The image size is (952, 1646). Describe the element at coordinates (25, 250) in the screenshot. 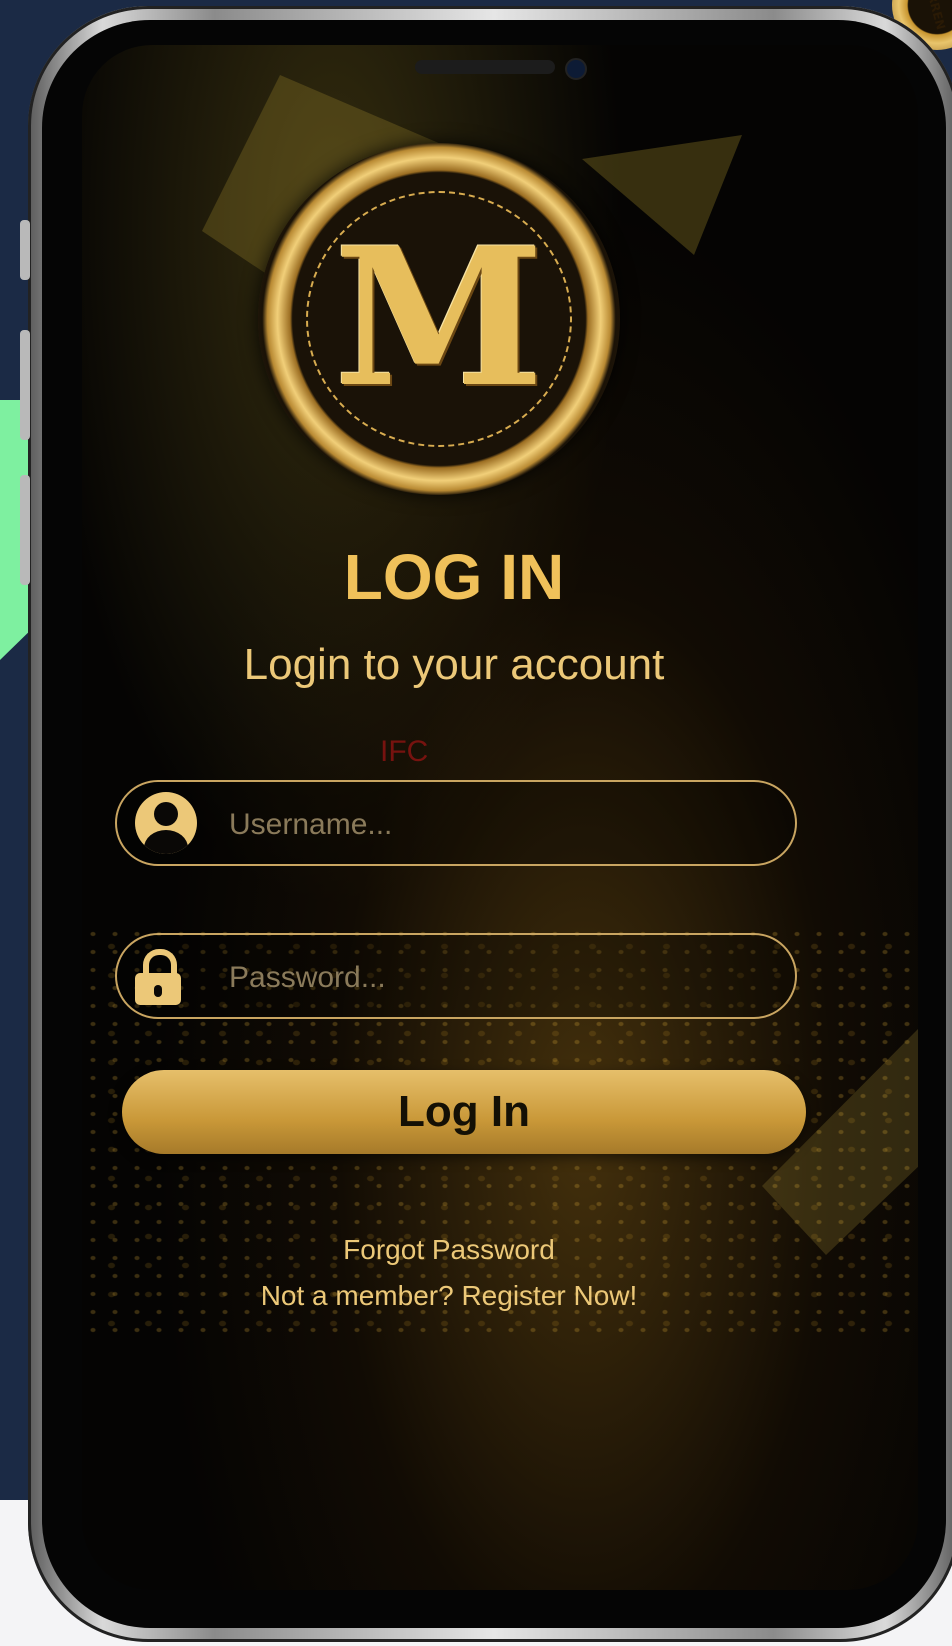

I see `phone-side-button` at that location.